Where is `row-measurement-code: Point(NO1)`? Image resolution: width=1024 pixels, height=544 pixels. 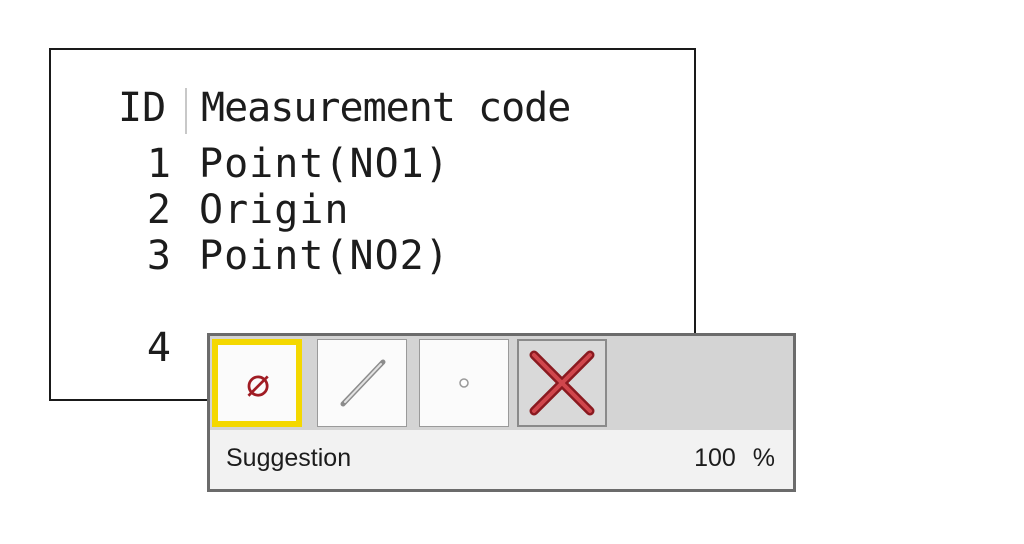
row-measurement-code: Point(NO1) is located at coordinates (324, 164).